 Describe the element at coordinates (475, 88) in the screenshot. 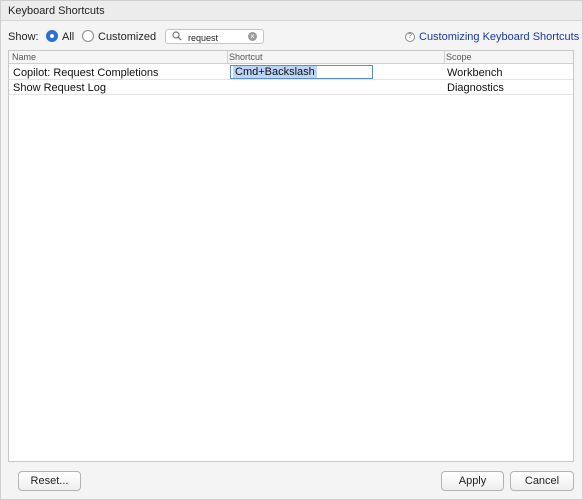

I see `row-scope: Diagnostics` at that location.